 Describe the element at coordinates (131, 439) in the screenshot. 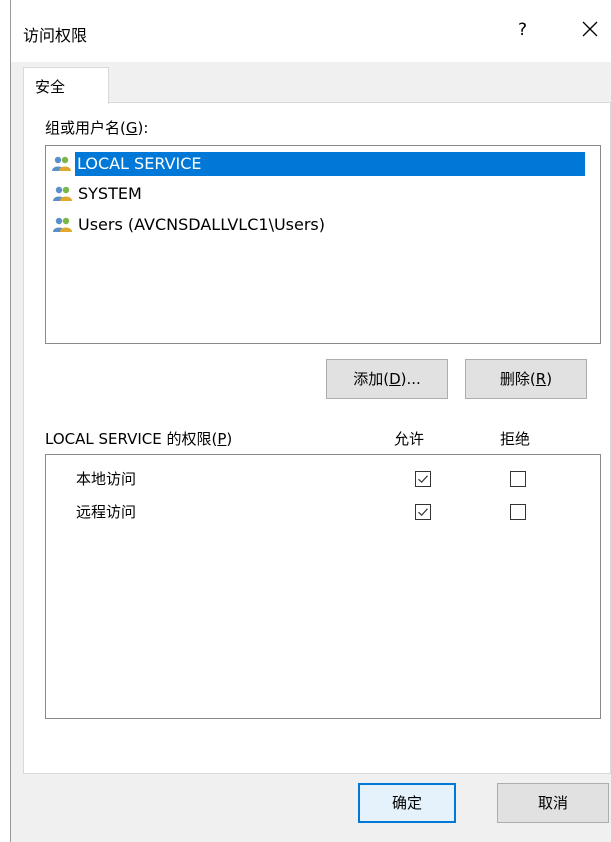

I see `permissions-label-prefix: LOCAL SERVICE 的权限(` at that location.